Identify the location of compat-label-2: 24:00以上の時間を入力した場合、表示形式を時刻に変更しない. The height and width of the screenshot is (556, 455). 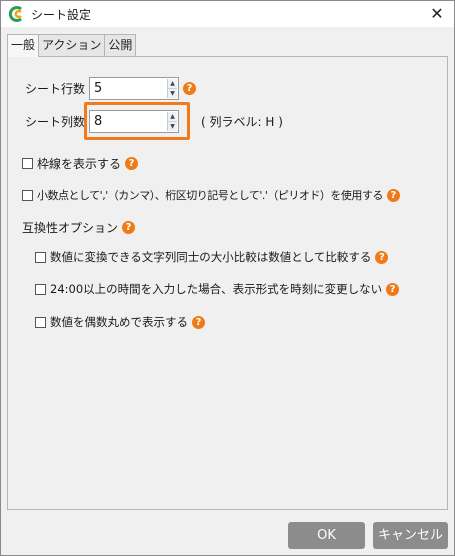
(216, 289).